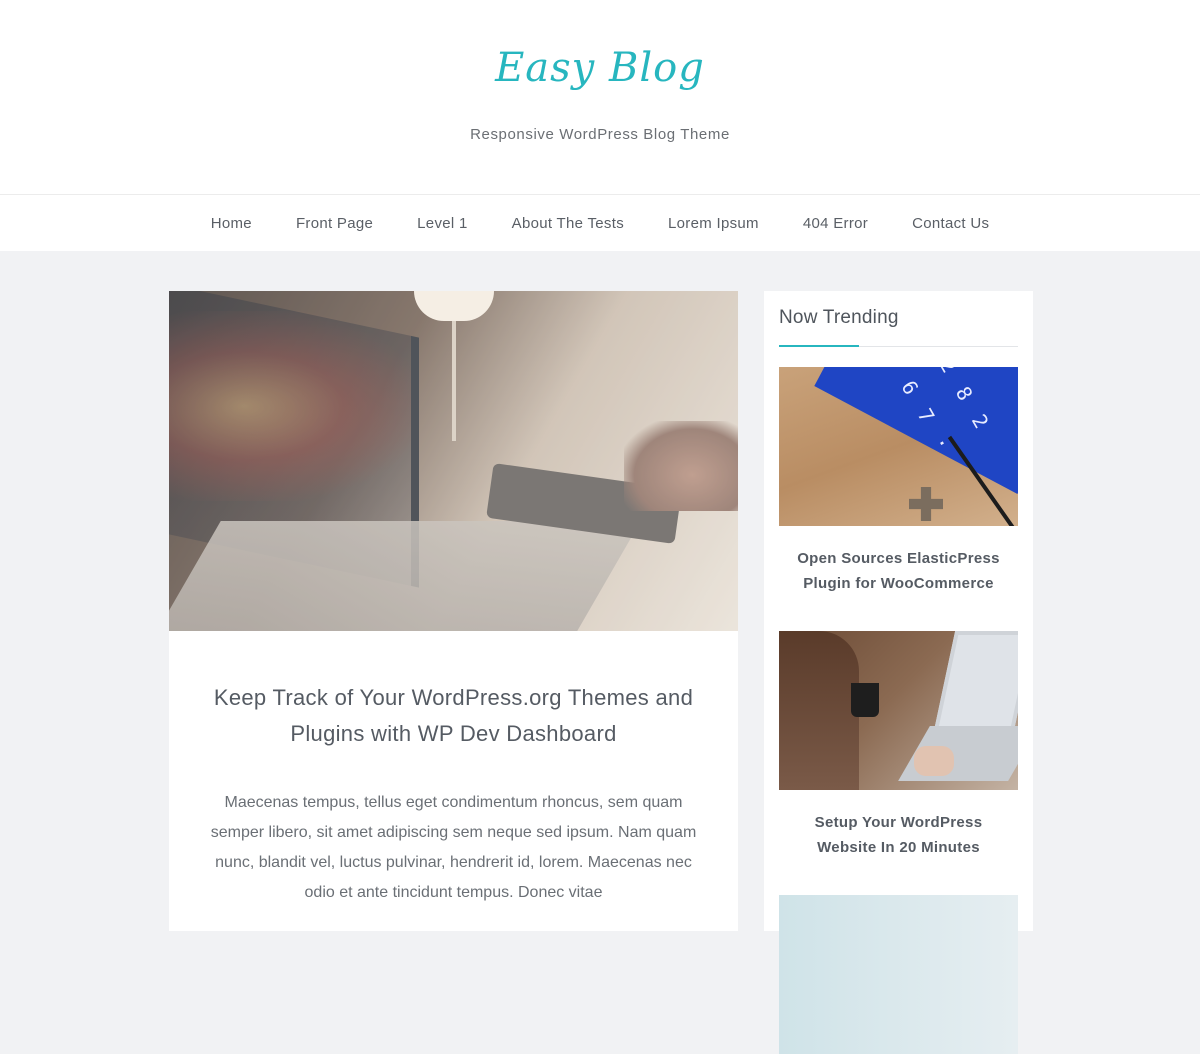 The image size is (1200, 1054). I want to click on widget-title: Now Trending, so click(839, 317).